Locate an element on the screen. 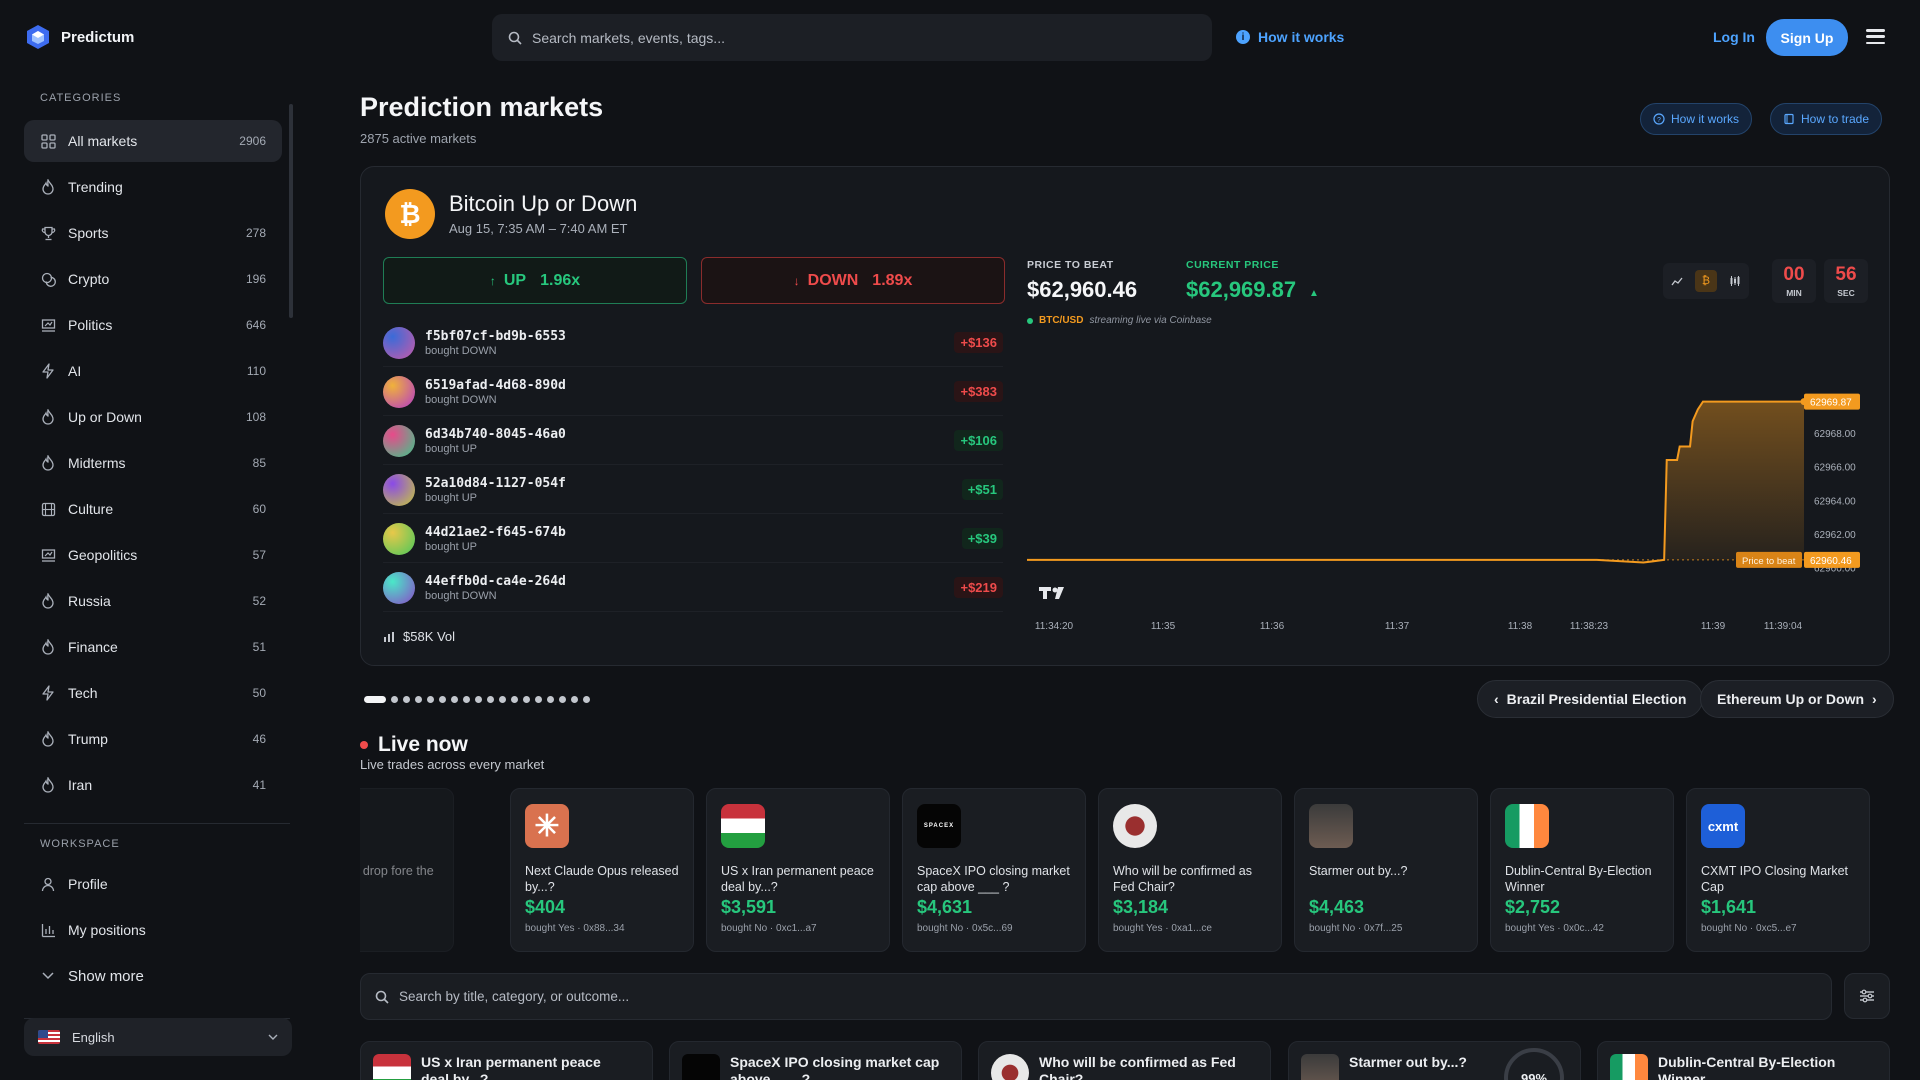 This screenshot has width=1920, height=1080. brand: Predictum is located at coordinates (79, 37).